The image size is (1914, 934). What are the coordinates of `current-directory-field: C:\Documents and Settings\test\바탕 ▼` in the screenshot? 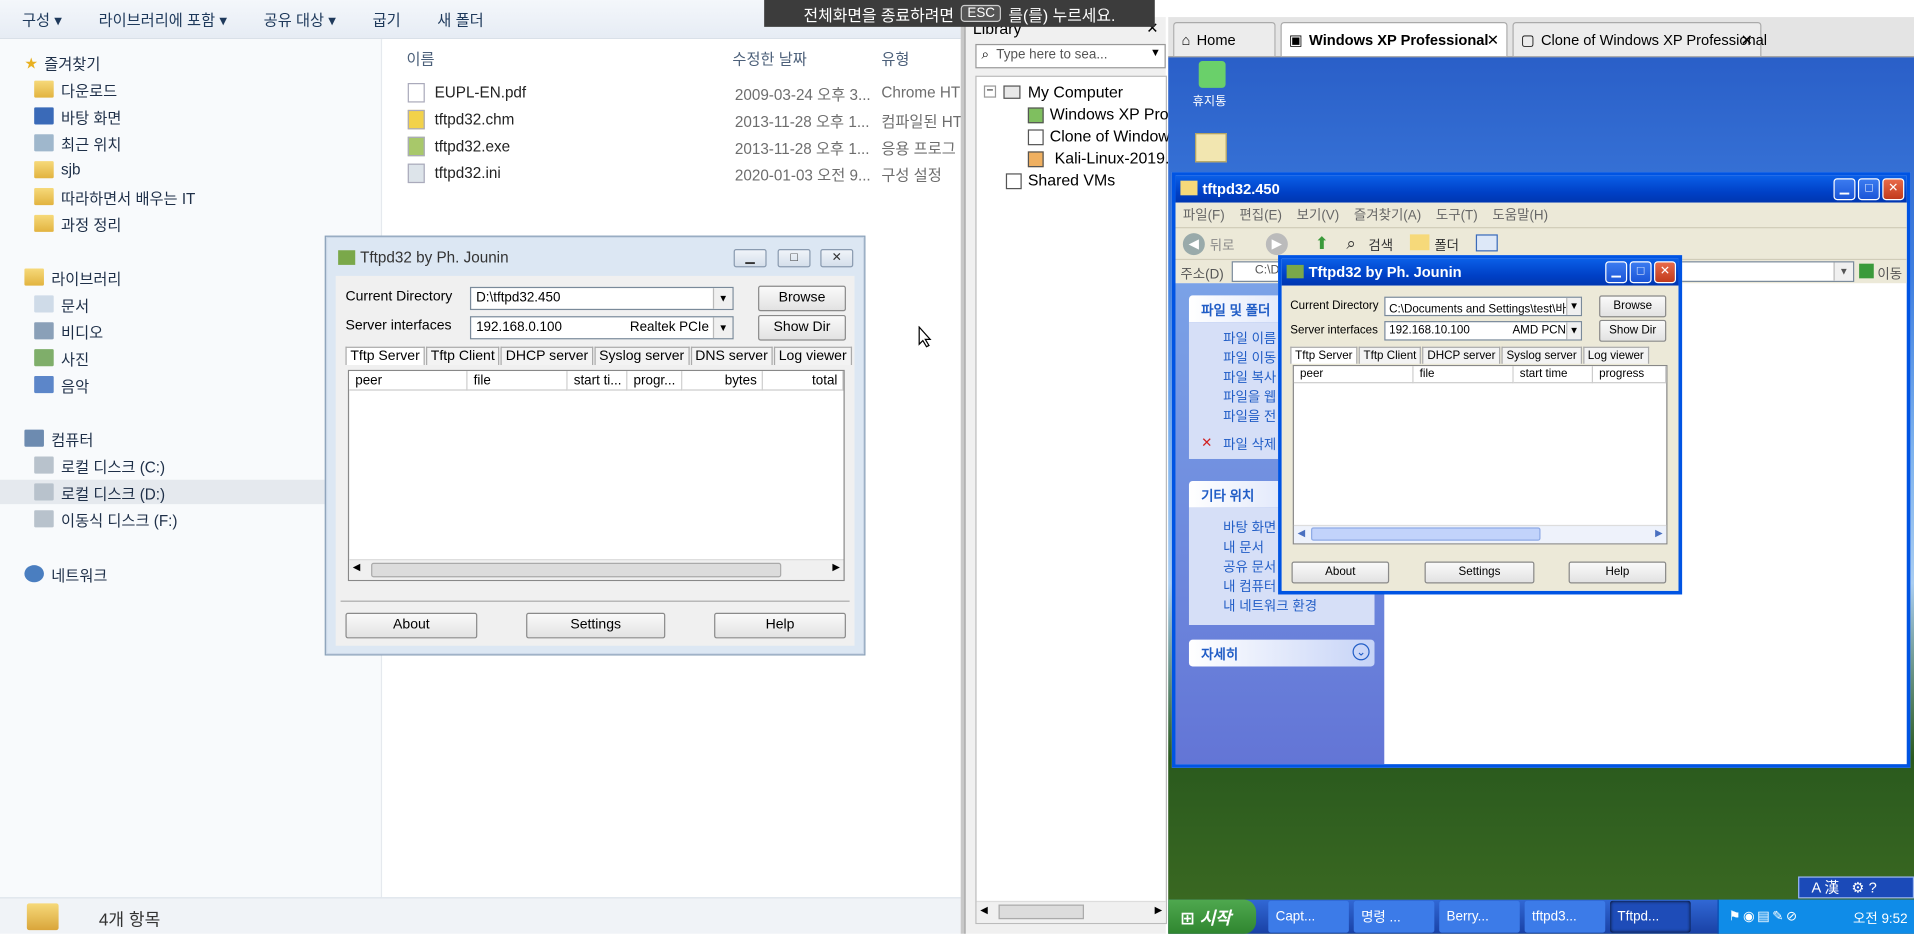 It's located at (1483, 306).